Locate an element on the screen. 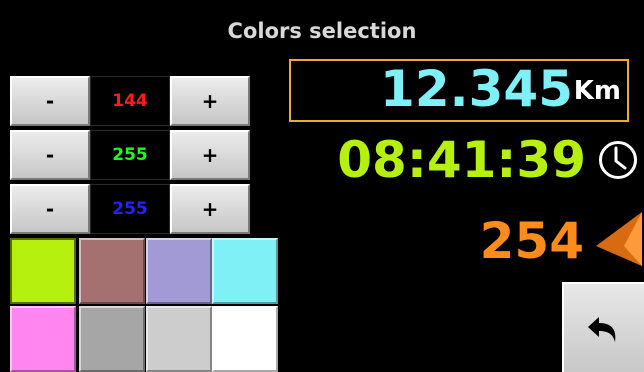 This screenshot has width=644, height=372. red-channel-row: - 144 + is located at coordinates (131, 103).